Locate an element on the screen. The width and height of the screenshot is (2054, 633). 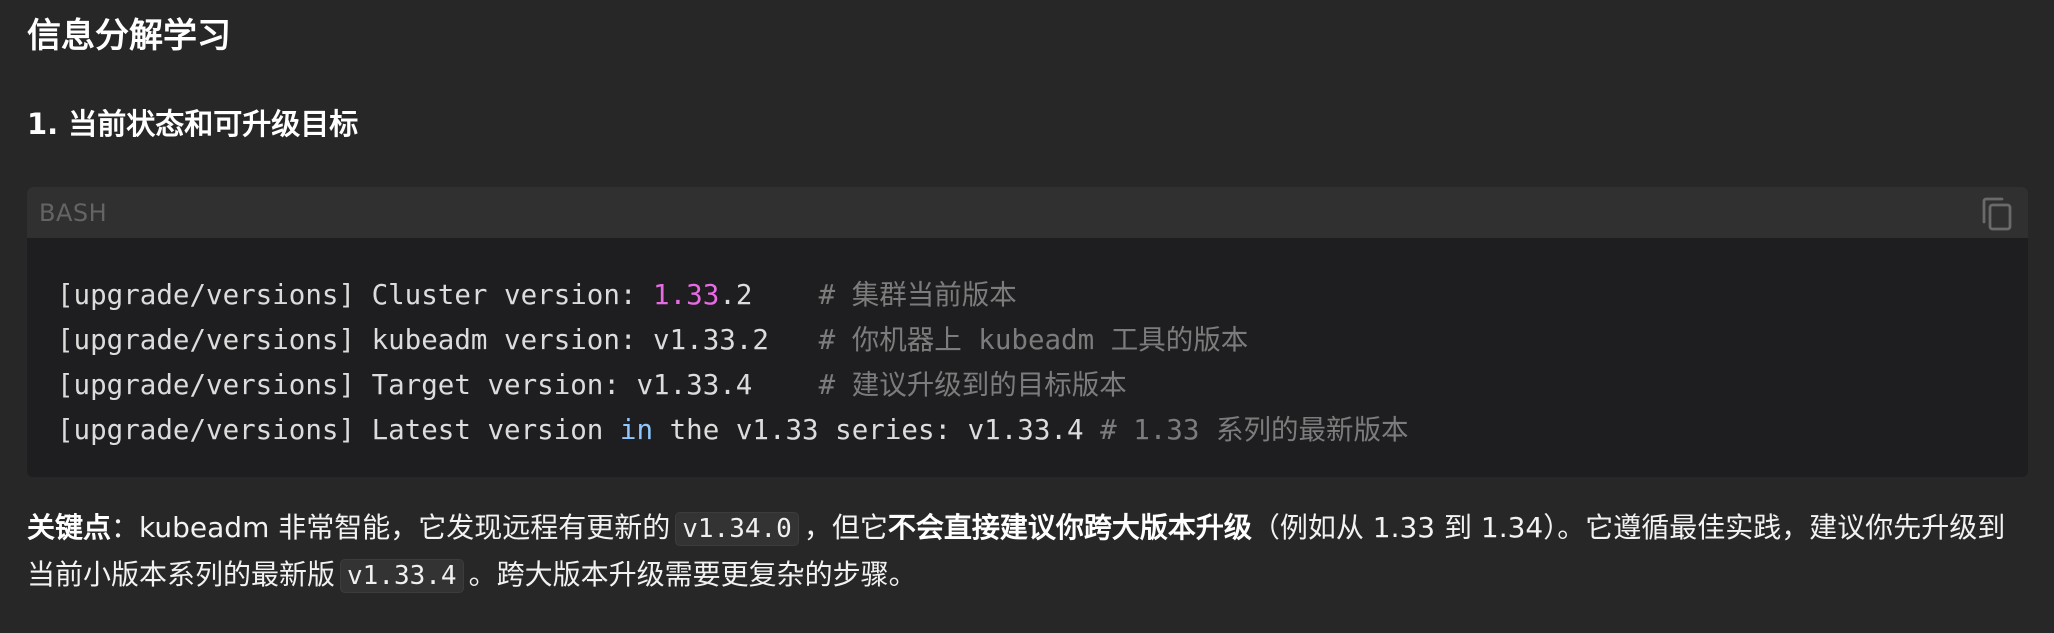
copy-icon is located at coordinates (1997, 214).